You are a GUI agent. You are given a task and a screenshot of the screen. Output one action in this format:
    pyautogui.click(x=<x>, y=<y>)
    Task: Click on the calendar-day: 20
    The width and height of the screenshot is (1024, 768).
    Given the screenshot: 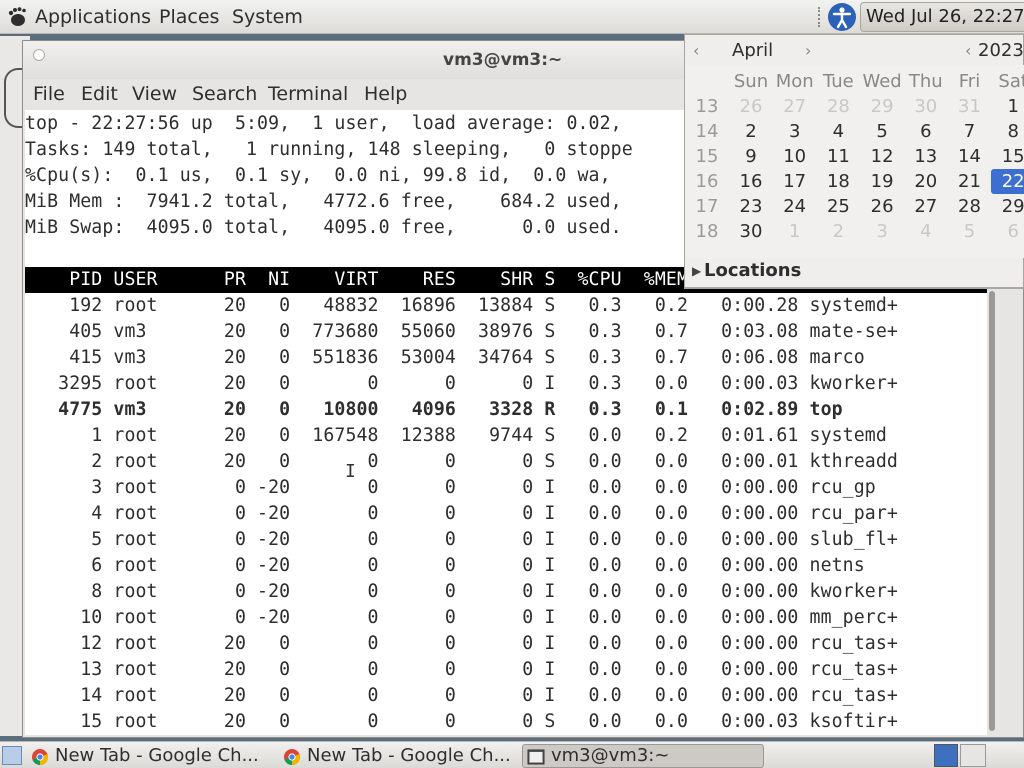 What is the action you would take?
    pyautogui.click(x=926, y=181)
    